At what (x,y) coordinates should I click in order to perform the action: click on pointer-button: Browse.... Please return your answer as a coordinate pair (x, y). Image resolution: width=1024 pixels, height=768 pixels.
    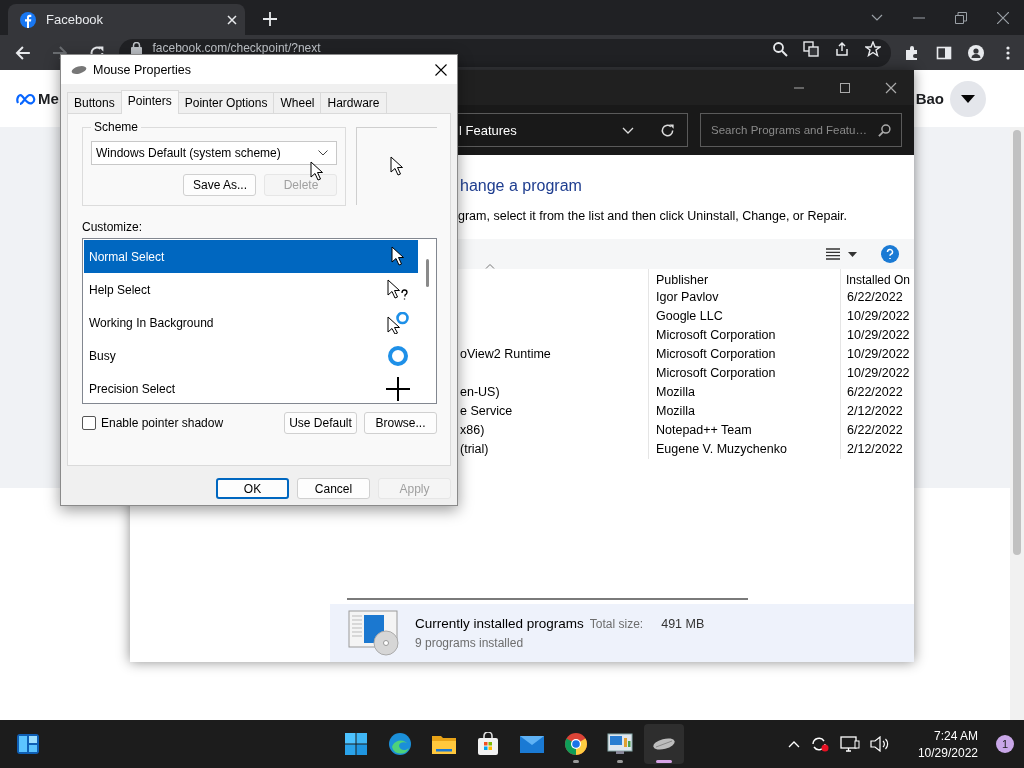
    Looking at the image, I should click on (400, 423).